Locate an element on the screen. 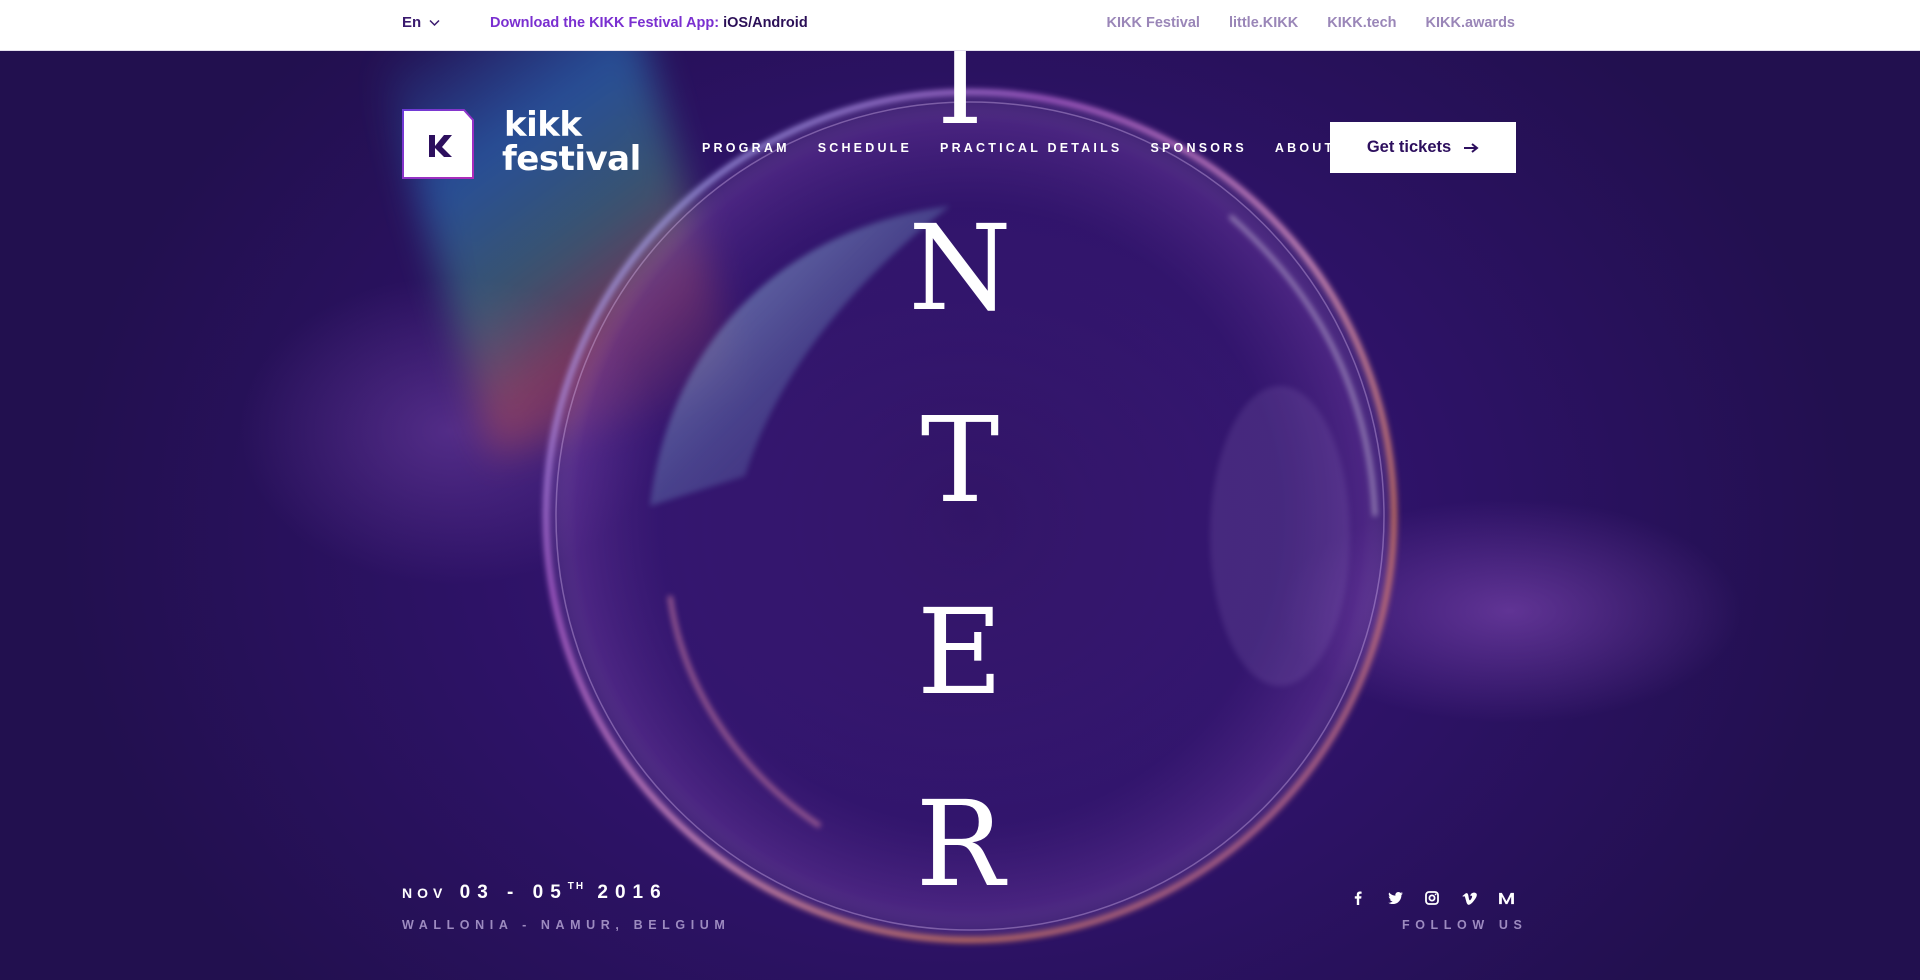 This screenshot has height=980, width=1920. kikk-festival-logo: kikk festival is located at coordinates (521, 143).